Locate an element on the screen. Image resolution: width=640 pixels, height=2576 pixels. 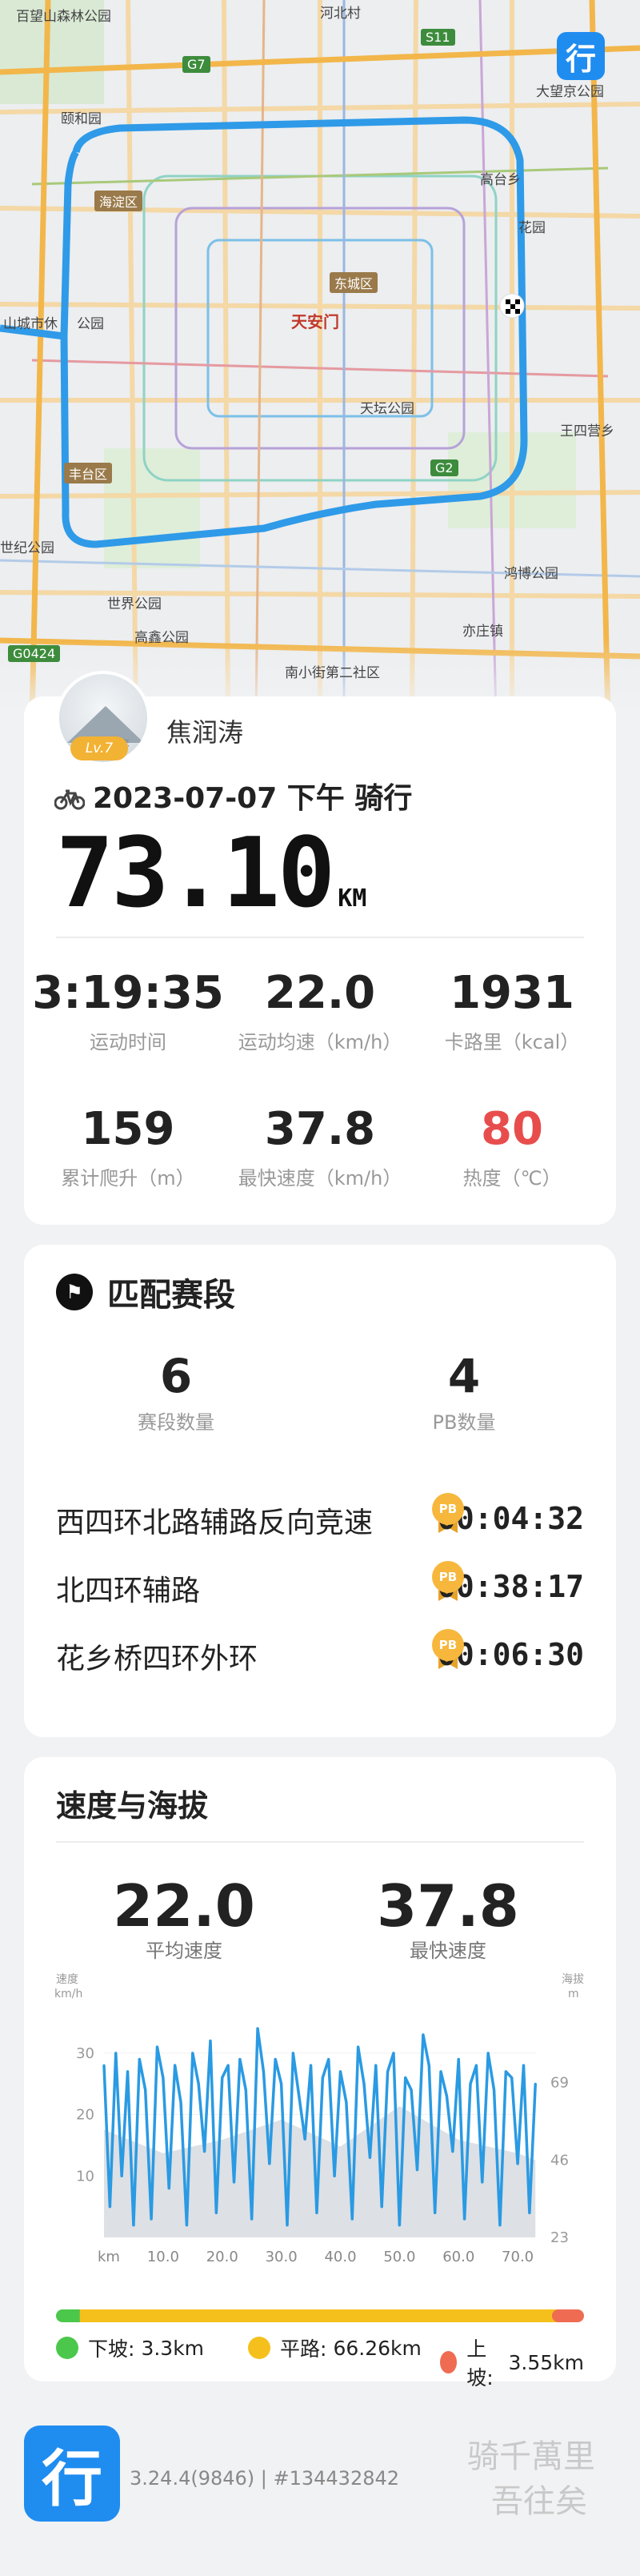
map-label: 南小街第二社区 is located at coordinates (332, 673).